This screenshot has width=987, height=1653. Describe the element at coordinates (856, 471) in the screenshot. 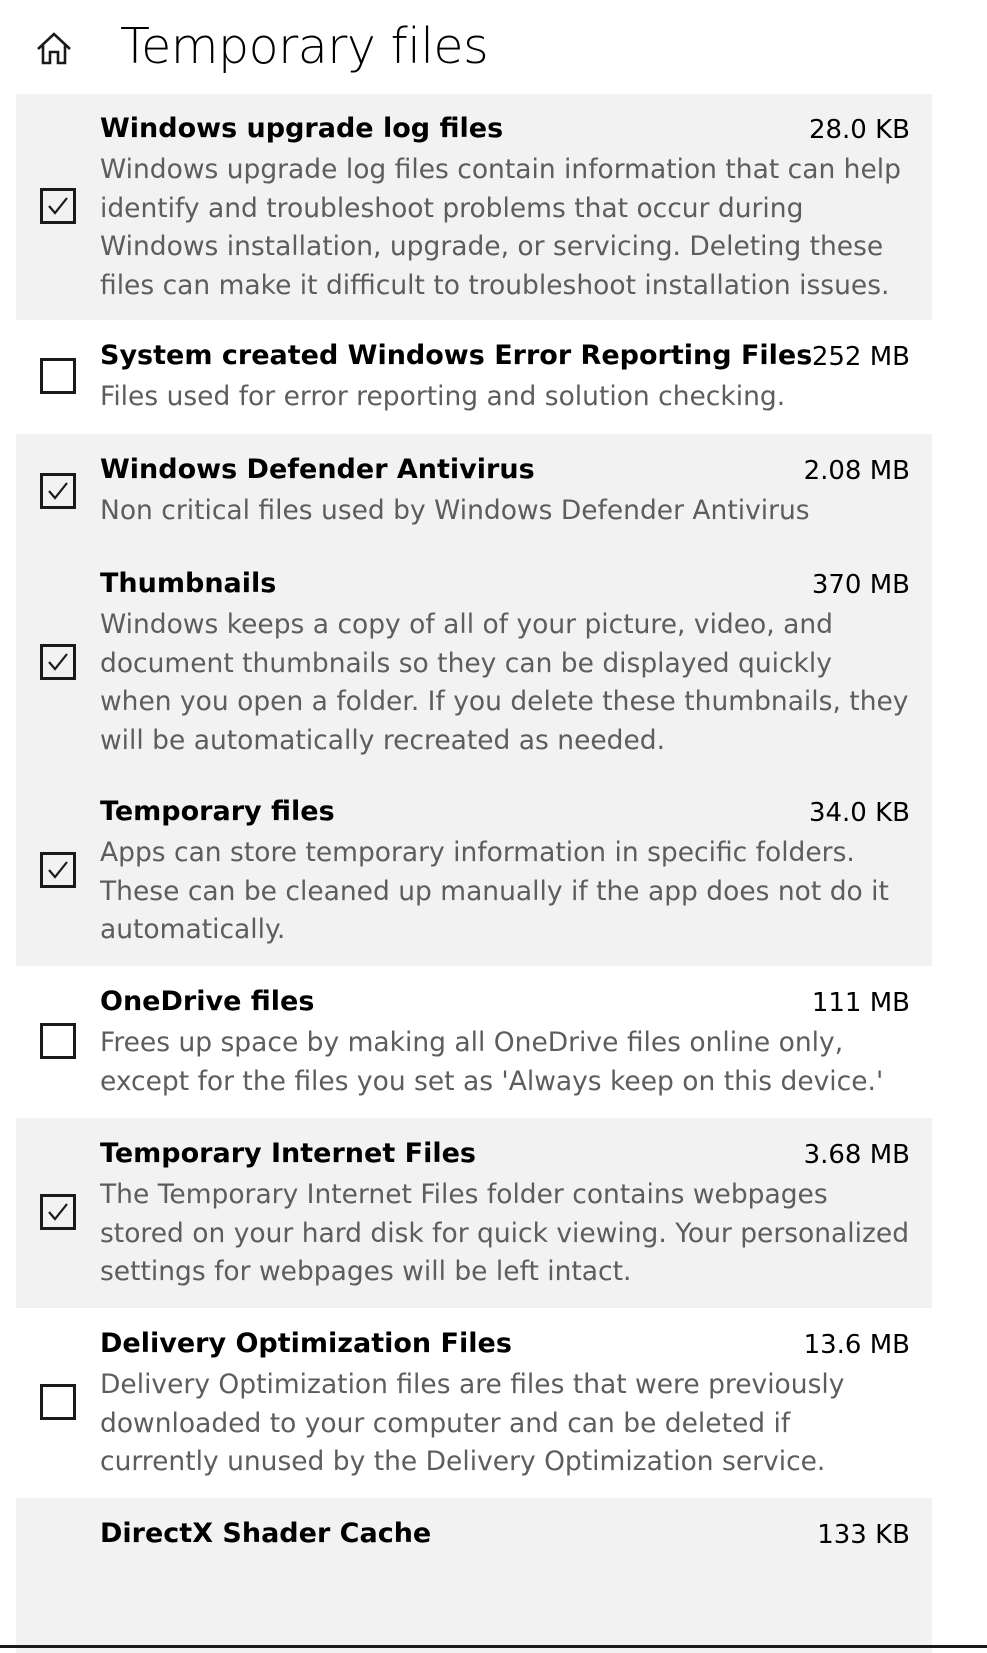

I see `item-size: 2.08 MB` at that location.